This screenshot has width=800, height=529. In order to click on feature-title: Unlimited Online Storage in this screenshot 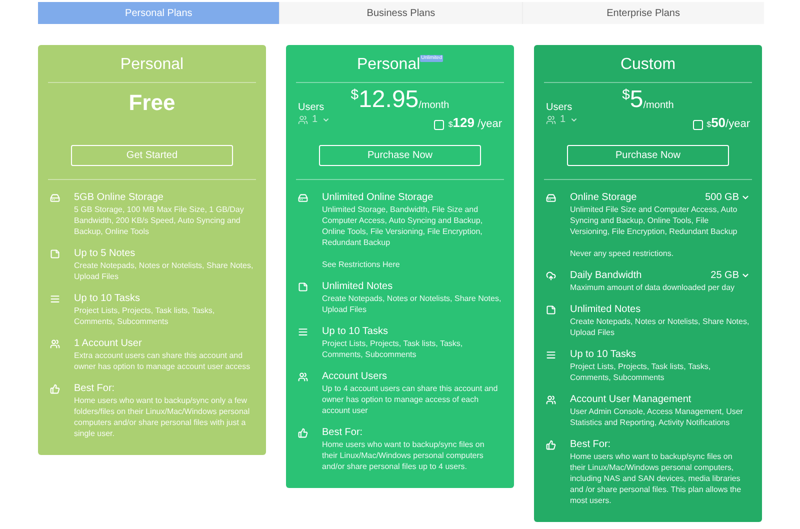, I will do `click(378, 197)`.